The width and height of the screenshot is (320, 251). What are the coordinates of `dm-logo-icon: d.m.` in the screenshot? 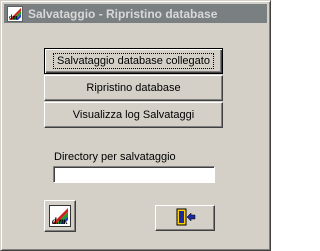 It's located at (60, 216).